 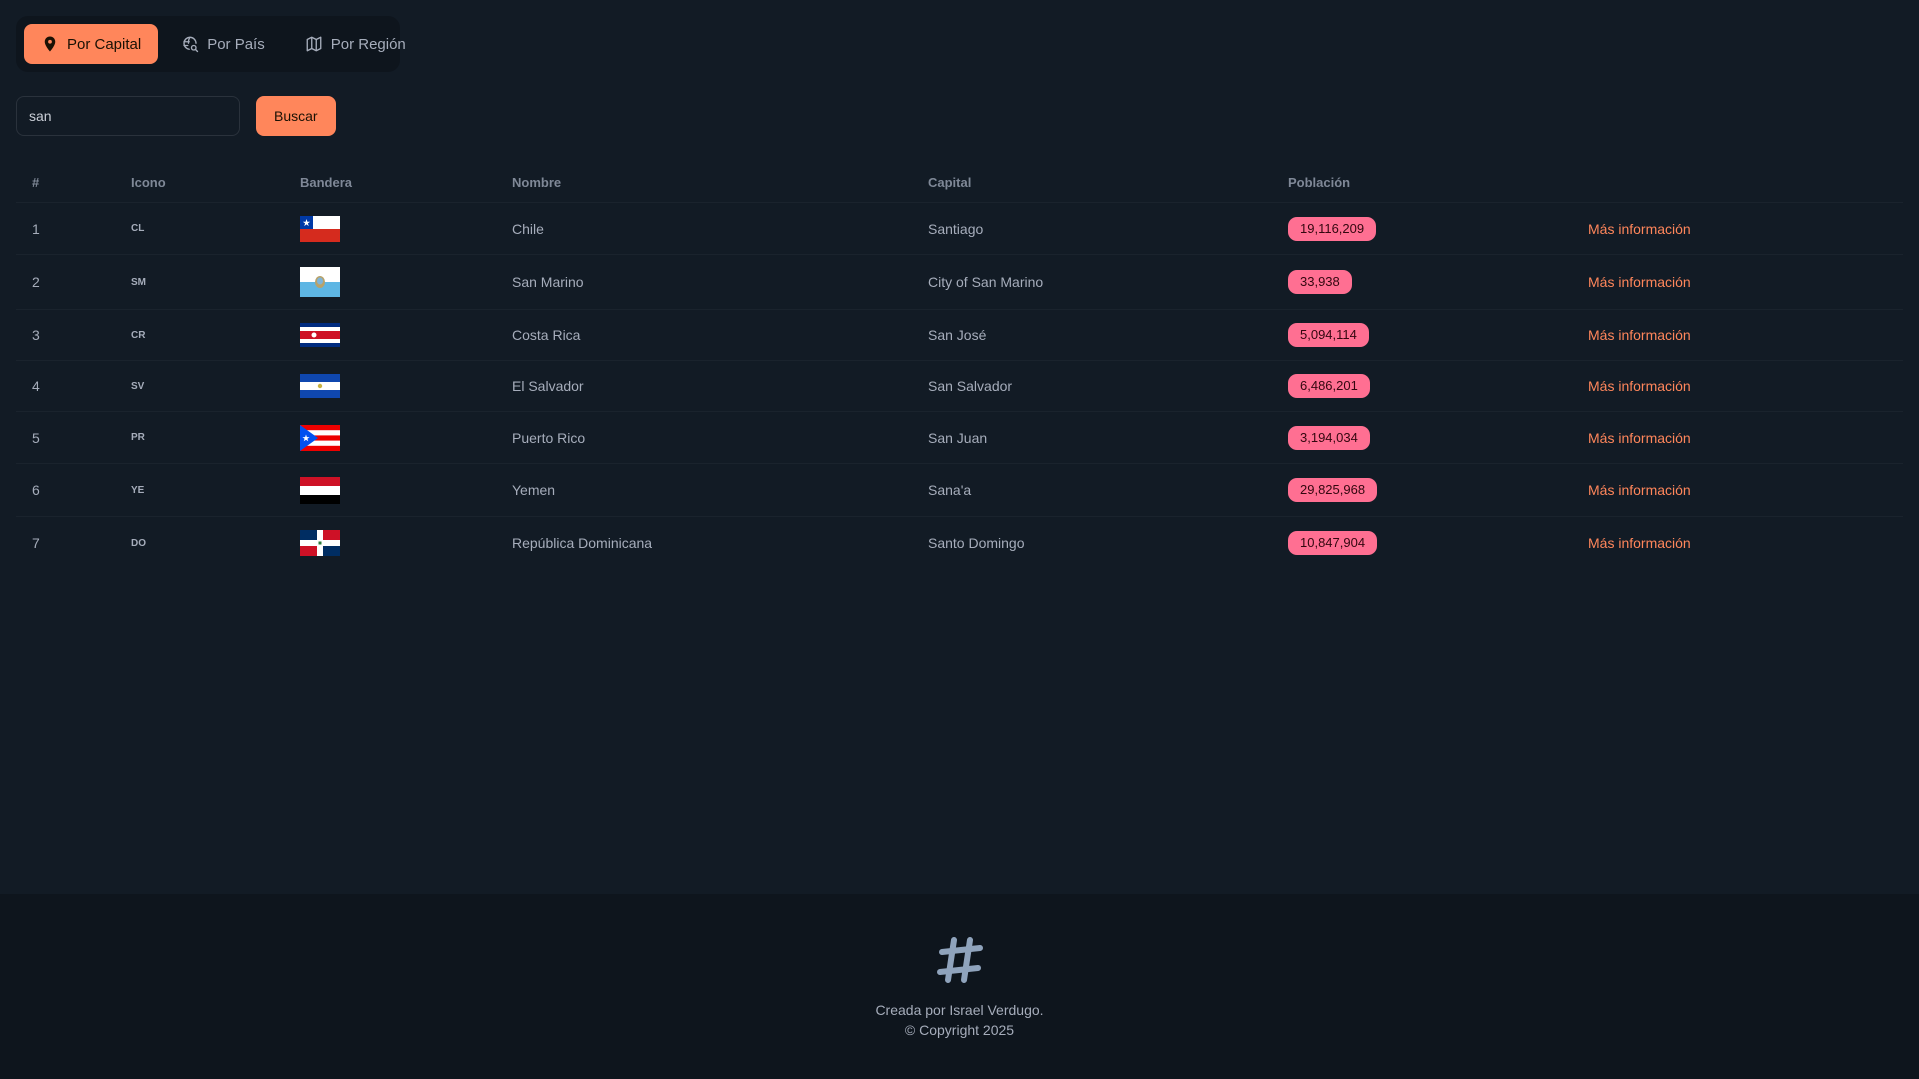 I want to click on tab-por-region: Por Región, so click(x=355, y=44).